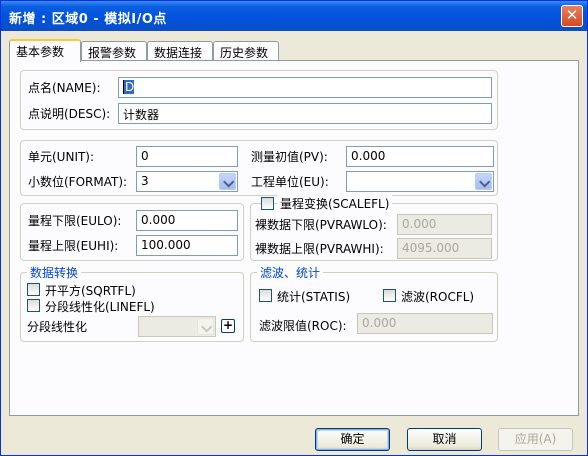 The image size is (588, 456). I want to click on add-segment-button: +, so click(228, 326).